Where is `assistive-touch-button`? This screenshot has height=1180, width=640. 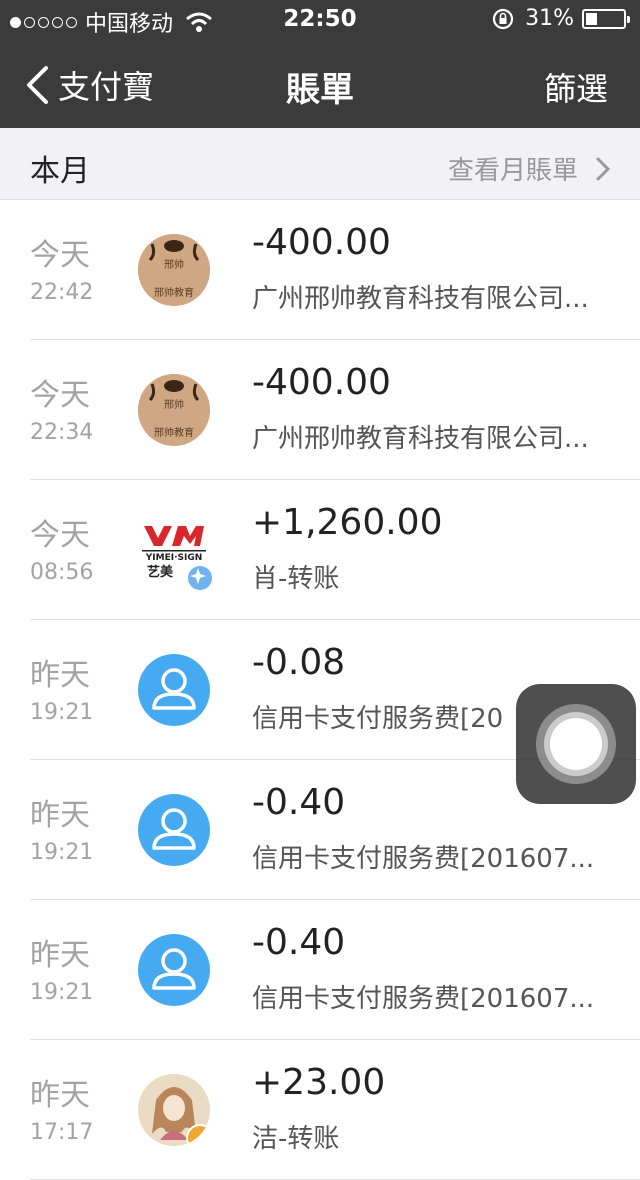
assistive-touch-button is located at coordinates (576, 744).